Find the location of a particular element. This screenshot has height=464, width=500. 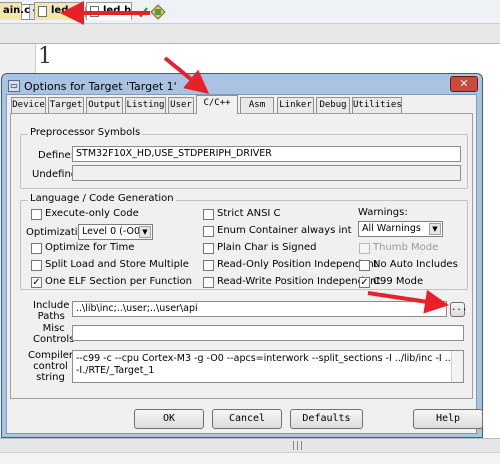

define-label: Define: is located at coordinates (56, 155).